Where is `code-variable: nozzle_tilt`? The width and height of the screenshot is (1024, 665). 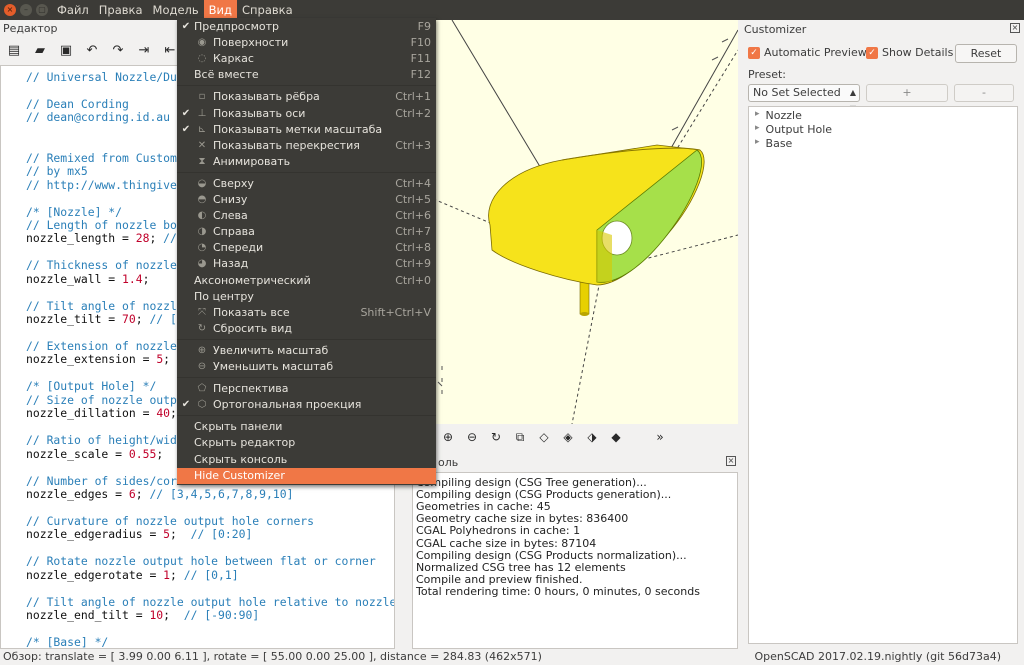
code-variable: nozzle_tilt is located at coordinates (64, 319).